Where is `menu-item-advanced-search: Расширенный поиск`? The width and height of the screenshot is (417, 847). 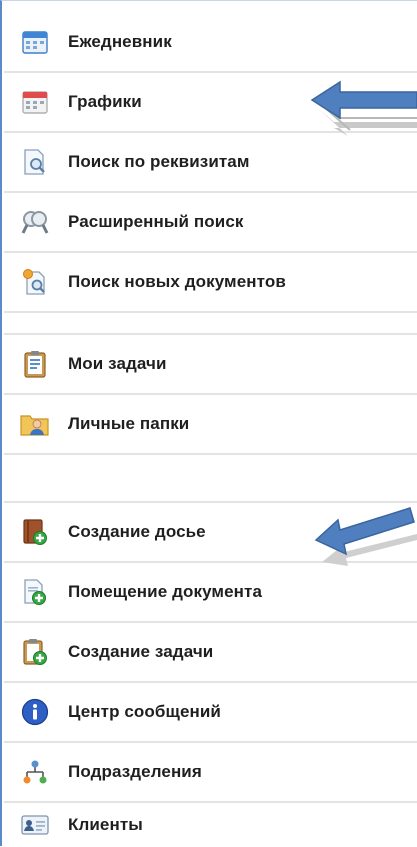 menu-item-advanced-search: Расширенный поиск is located at coordinates (210, 223).